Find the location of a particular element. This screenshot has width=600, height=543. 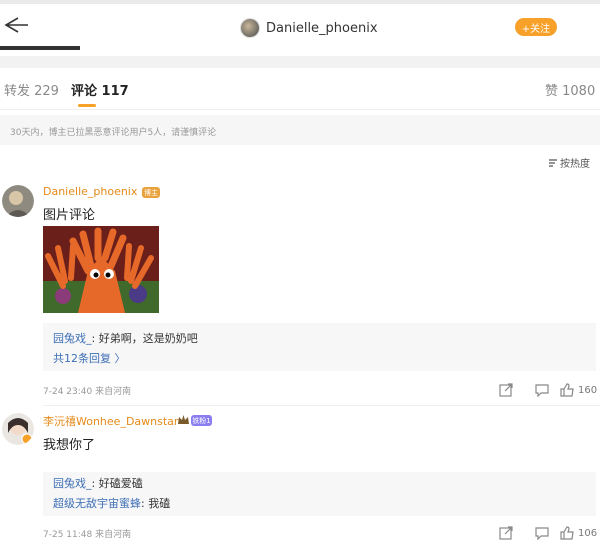

fan-badge: 铁粉1 is located at coordinates (201, 420).